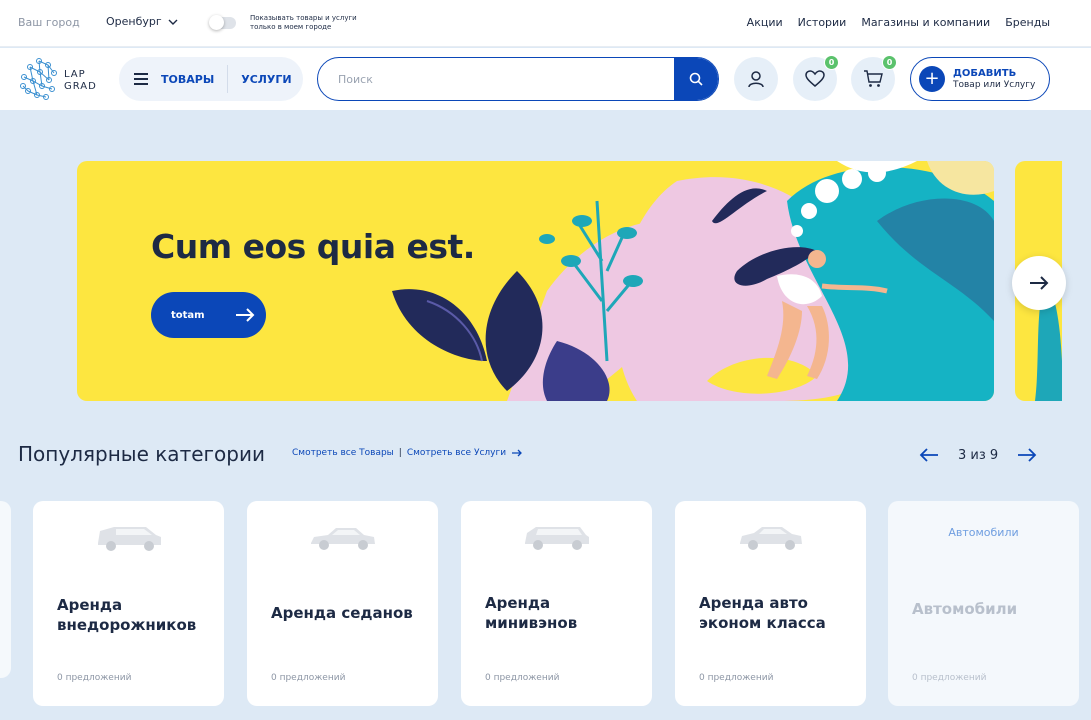 The image size is (1091, 720). Describe the element at coordinates (173, 22) in the screenshot. I see `chevron-down-icon` at that location.